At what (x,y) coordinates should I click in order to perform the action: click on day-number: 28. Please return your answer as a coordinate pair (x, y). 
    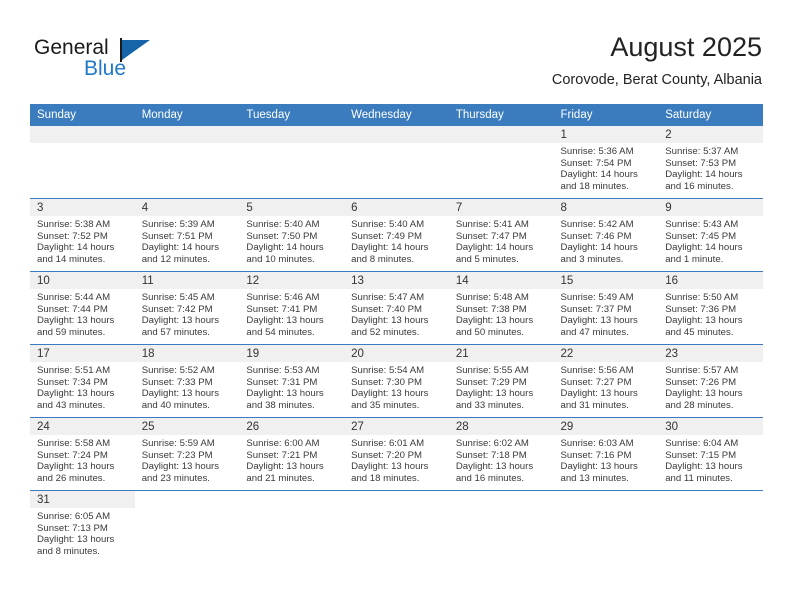
    Looking at the image, I should click on (501, 426).